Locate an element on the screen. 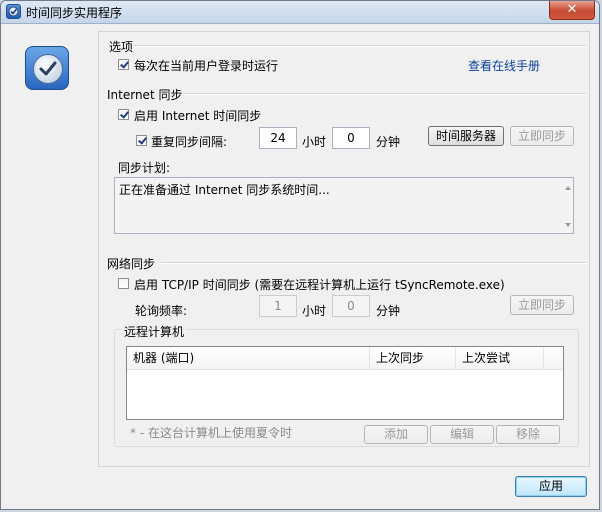 This screenshot has width=602, height=512. window-title: 时间同步实用程序 is located at coordinates (74, 13).